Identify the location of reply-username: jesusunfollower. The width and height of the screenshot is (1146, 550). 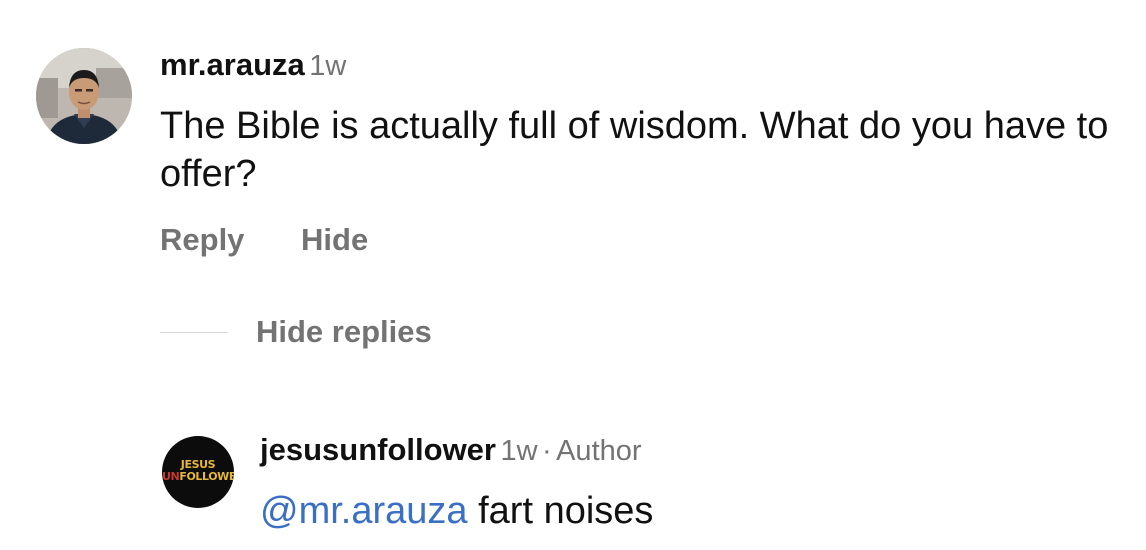
(378, 449).